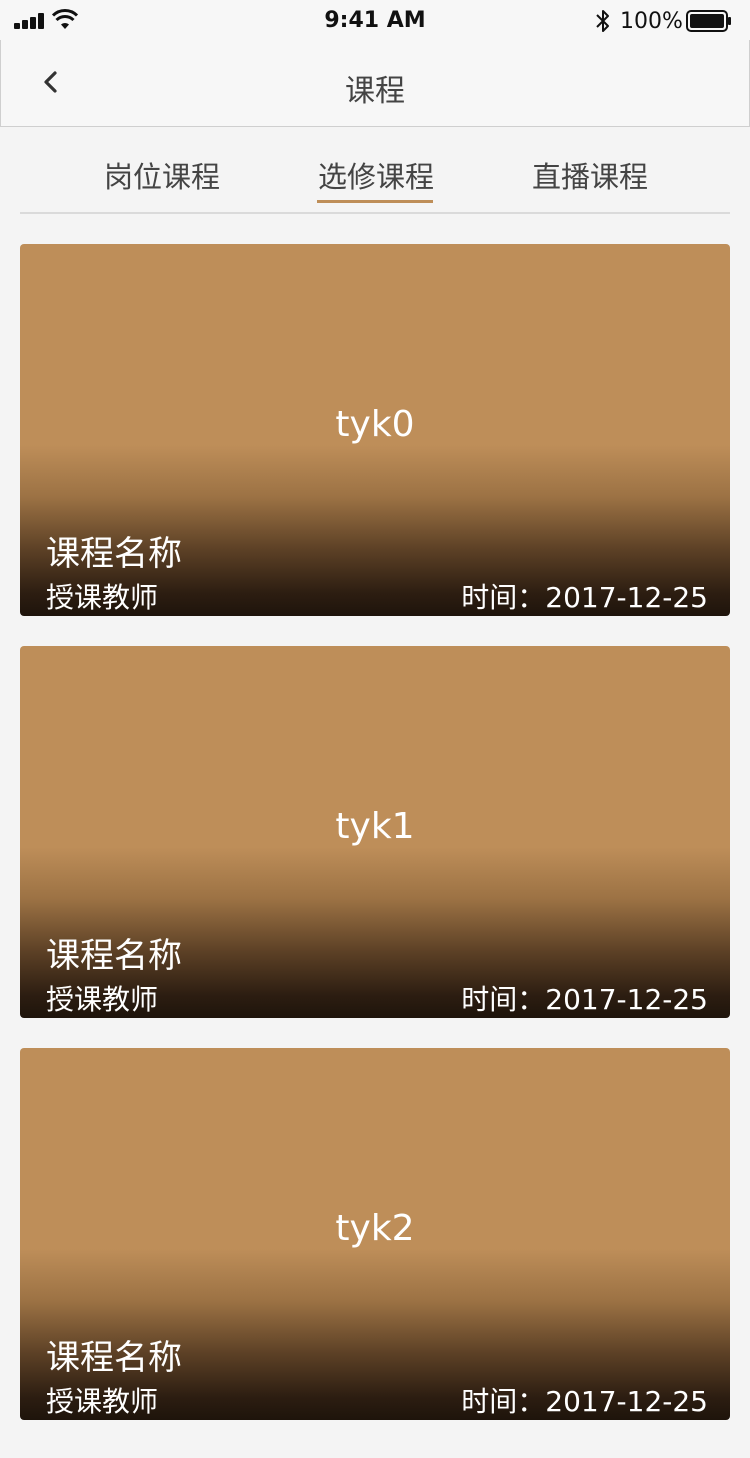  Describe the element at coordinates (651, 21) in the screenshot. I see `battery-percentage: 100%` at that location.